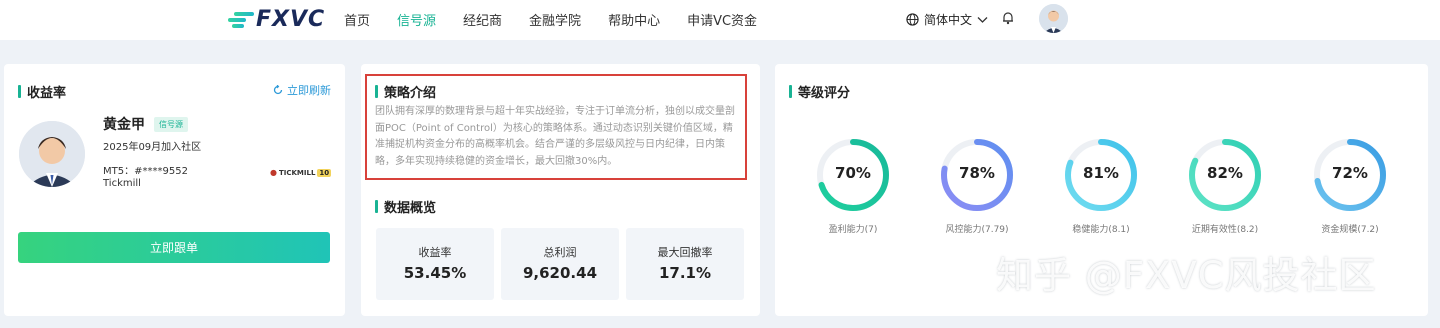 This screenshot has width=1440, height=328. I want to click on rating-label: 风控能力(7.79), so click(977, 230).